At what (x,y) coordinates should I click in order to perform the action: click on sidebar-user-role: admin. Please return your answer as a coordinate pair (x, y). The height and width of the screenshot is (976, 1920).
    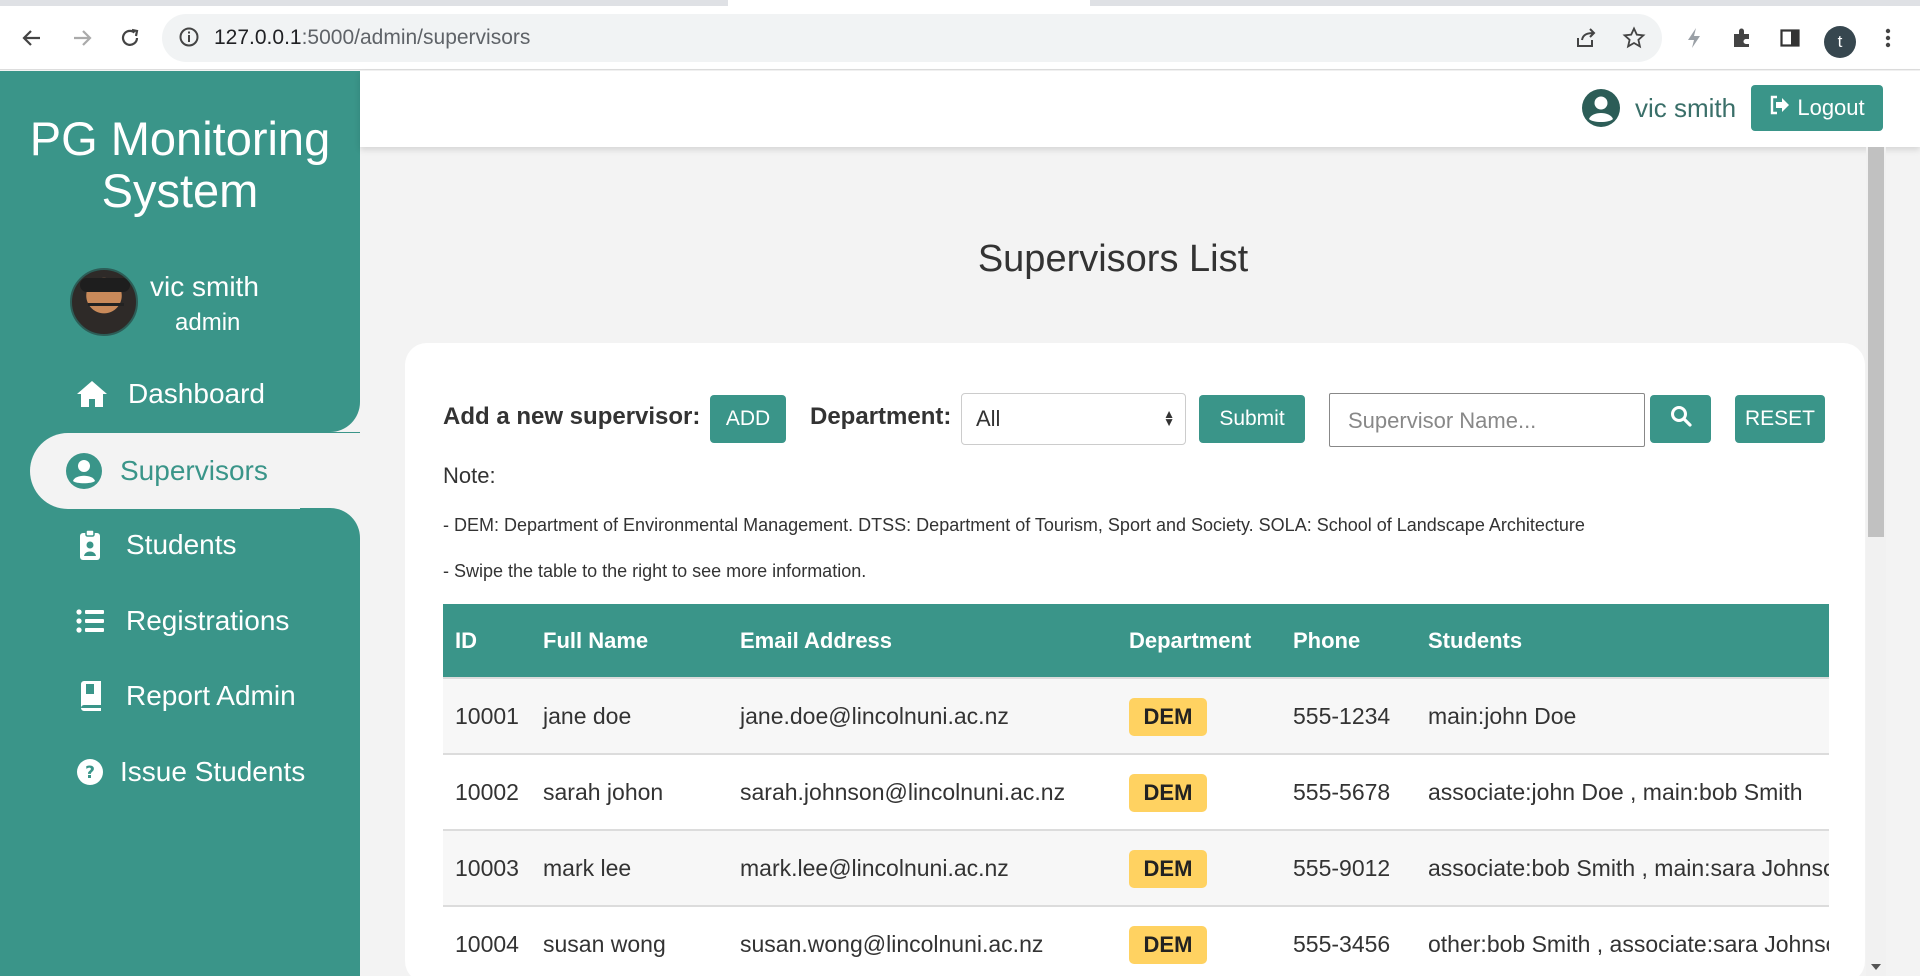
    Looking at the image, I should click on (208, 322).